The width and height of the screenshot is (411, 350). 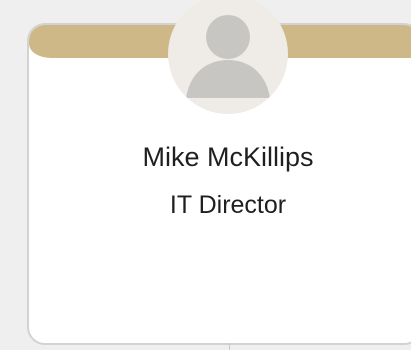 I want to click on divider-mark, so click(x=229, y=346).